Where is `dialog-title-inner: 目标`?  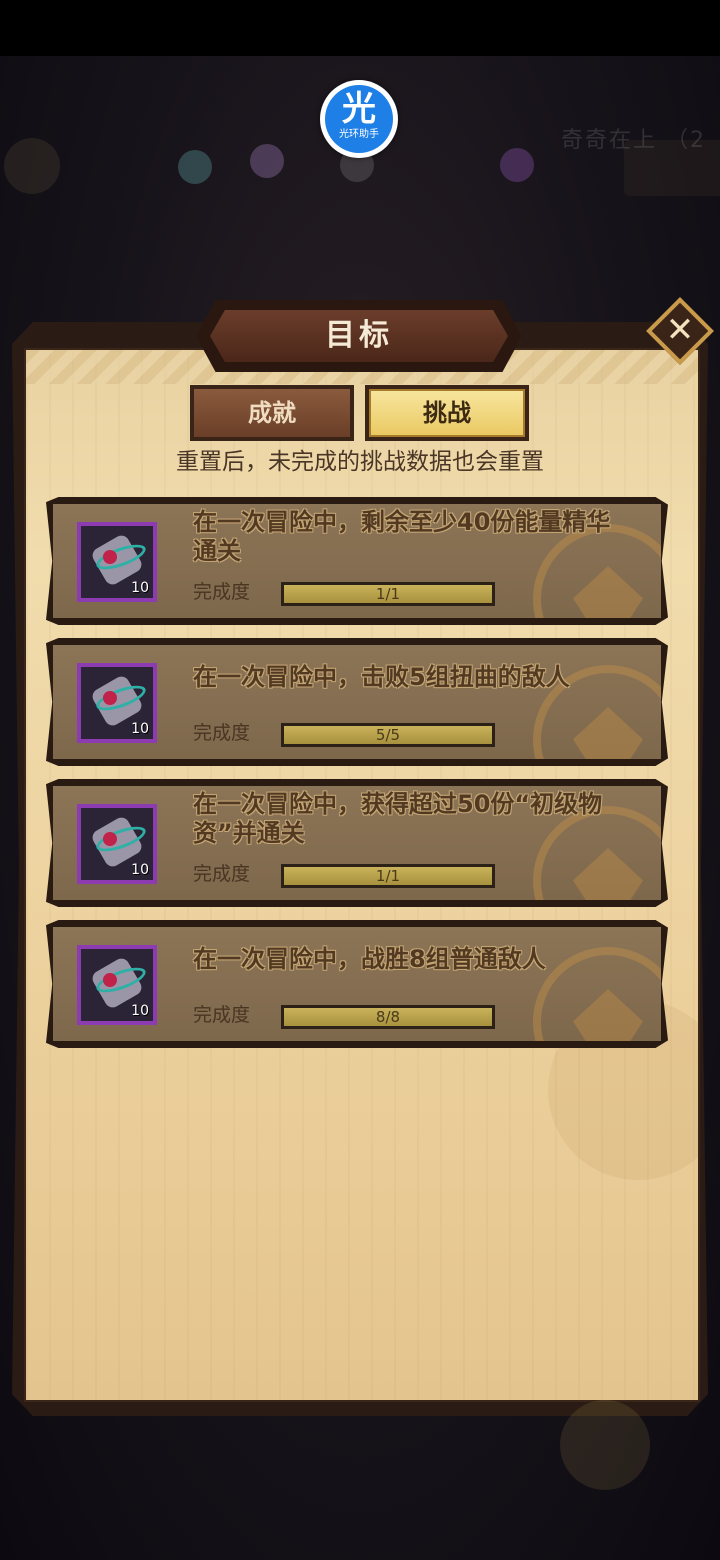 dialog-title-inner: 目标 is located at coordinates (359, 336).